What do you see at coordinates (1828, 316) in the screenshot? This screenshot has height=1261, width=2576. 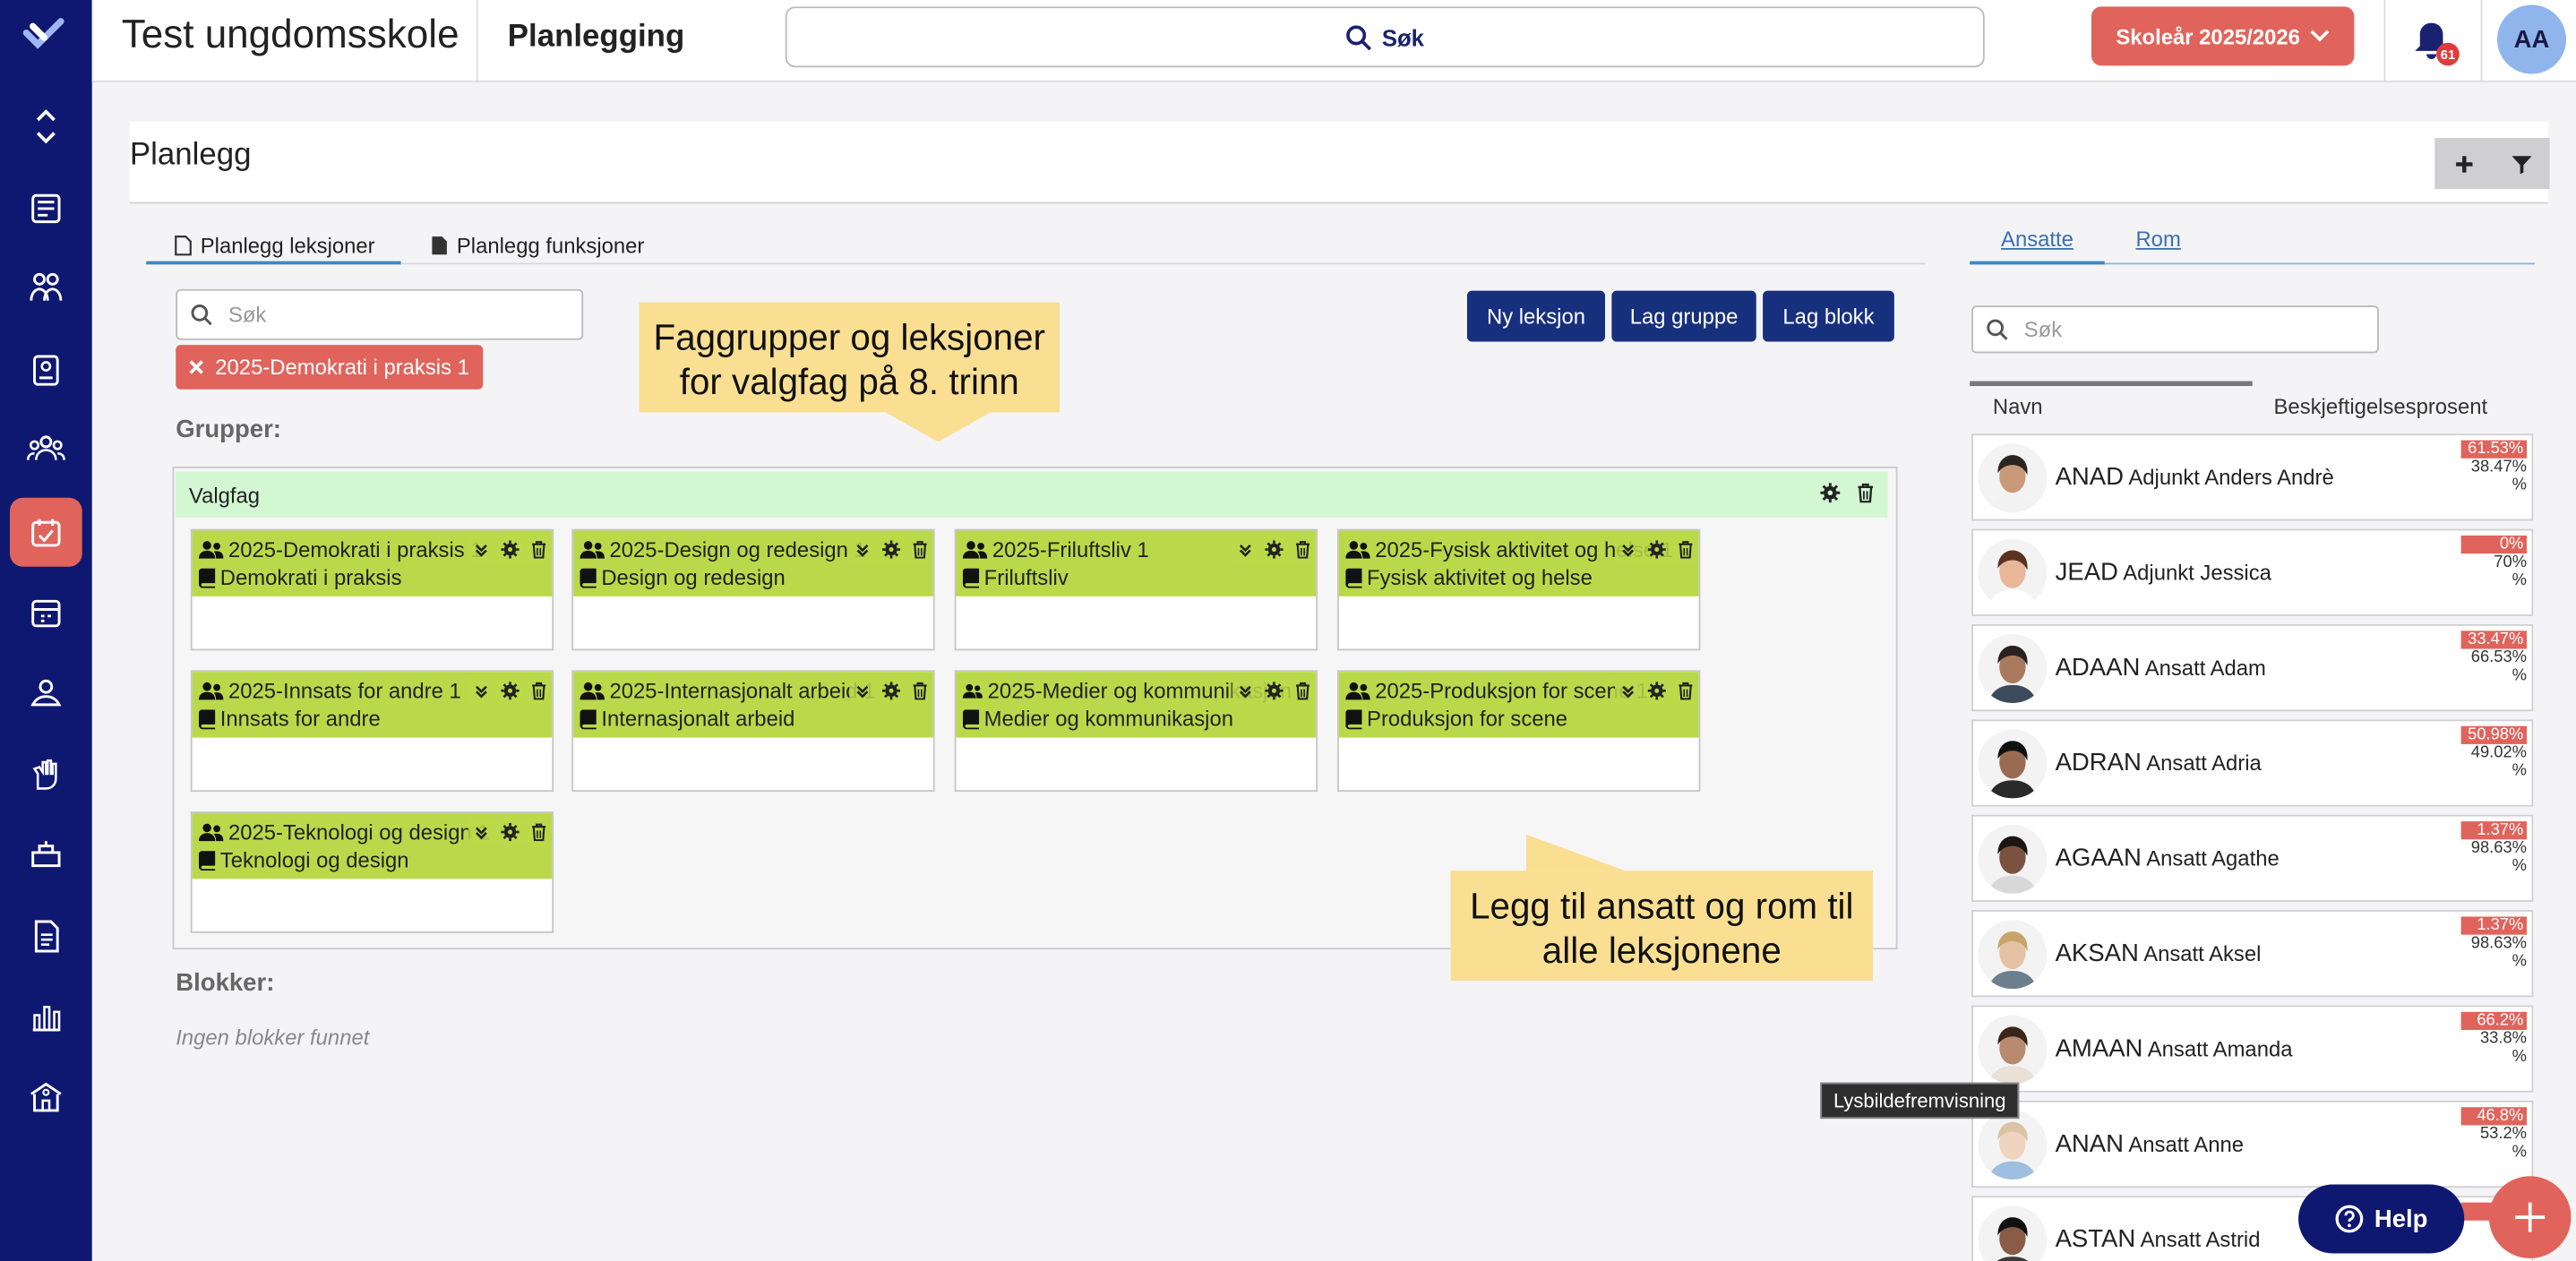 I see `make-block-button: Lag blokk` at bounding box center [1828, 316].